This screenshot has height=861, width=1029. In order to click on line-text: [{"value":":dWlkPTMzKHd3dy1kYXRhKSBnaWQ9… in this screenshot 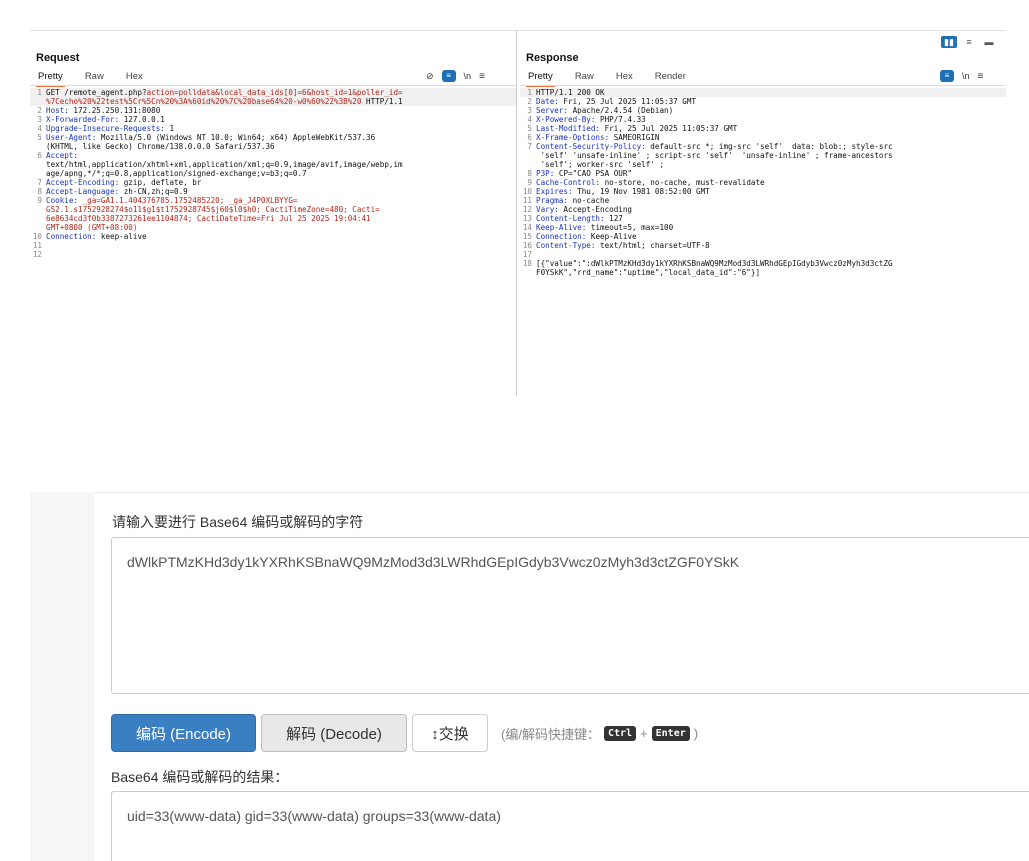, I will do `click(714, 263)`.